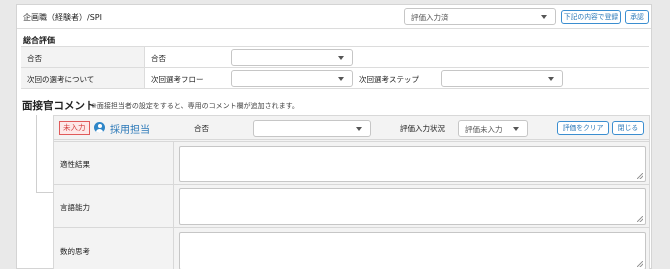 The image size is (670, 269). Describe the element at coordinates (158, 58) in the screenshot. I see `pass-fail-sublabel: 合否` at that location.